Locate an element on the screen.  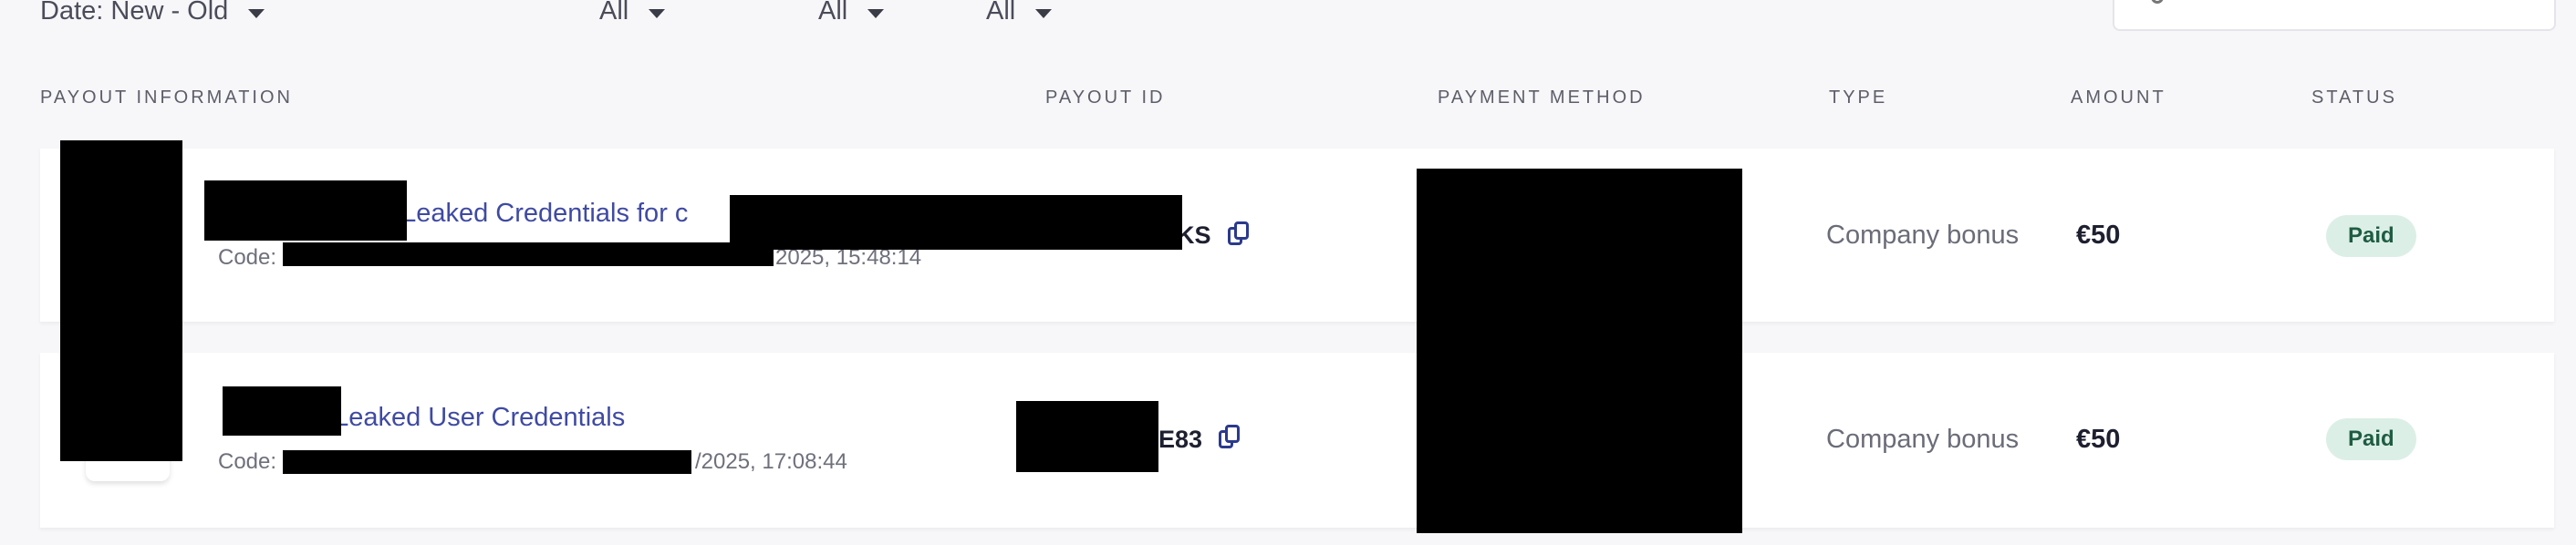
column-header-amount: AMOUNT is located at coordinates (2119, 97).